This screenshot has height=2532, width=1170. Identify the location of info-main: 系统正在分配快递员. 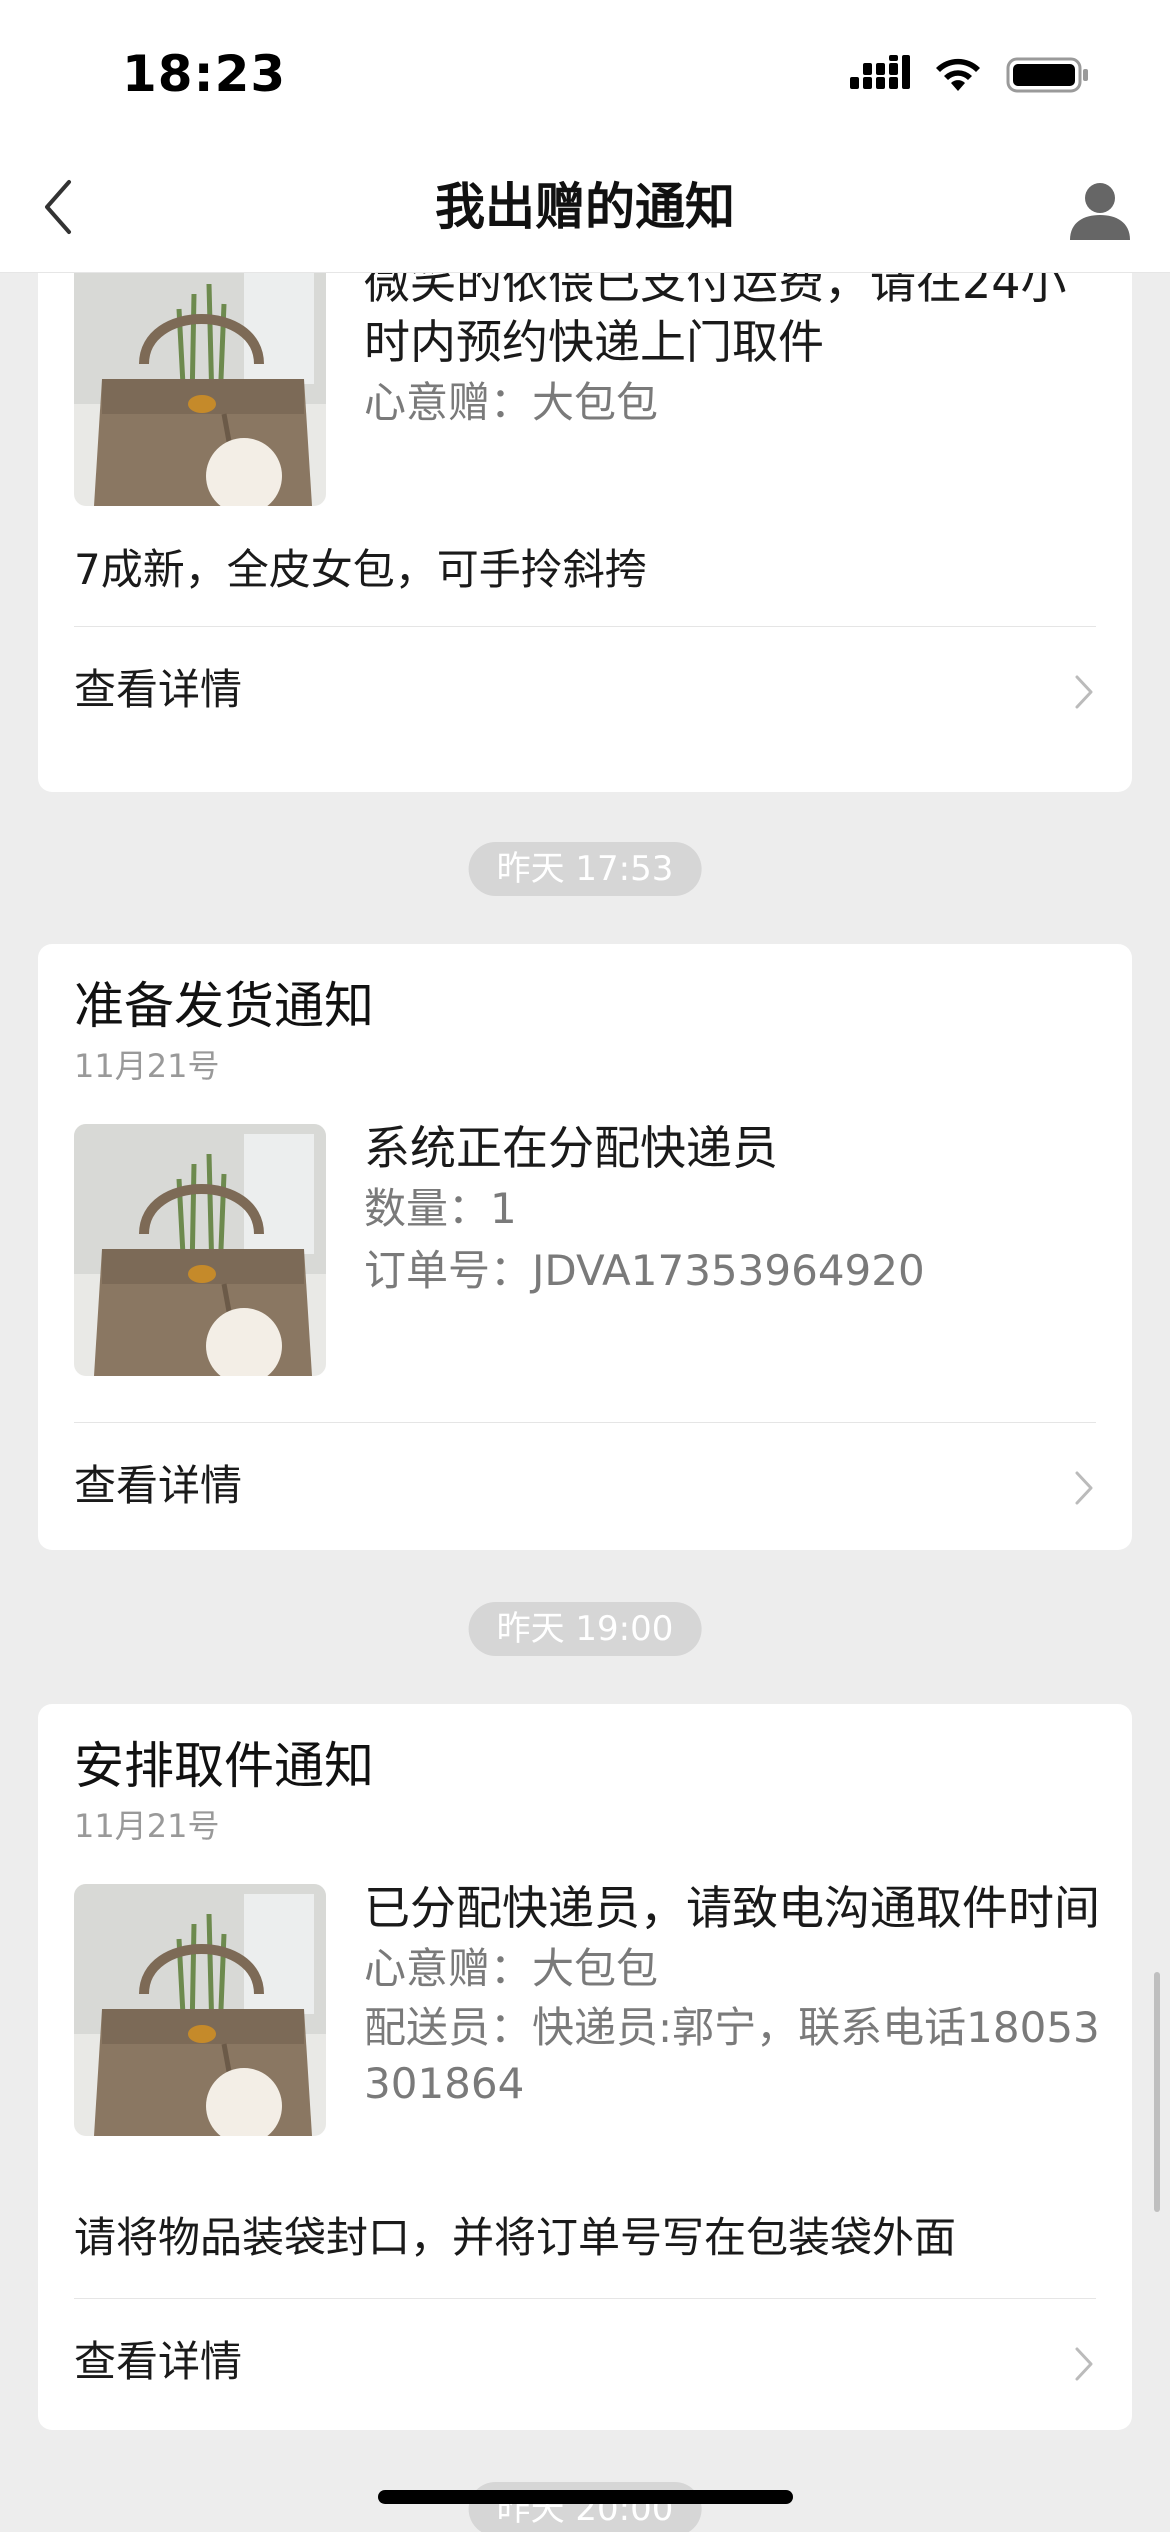
(571, 1148).